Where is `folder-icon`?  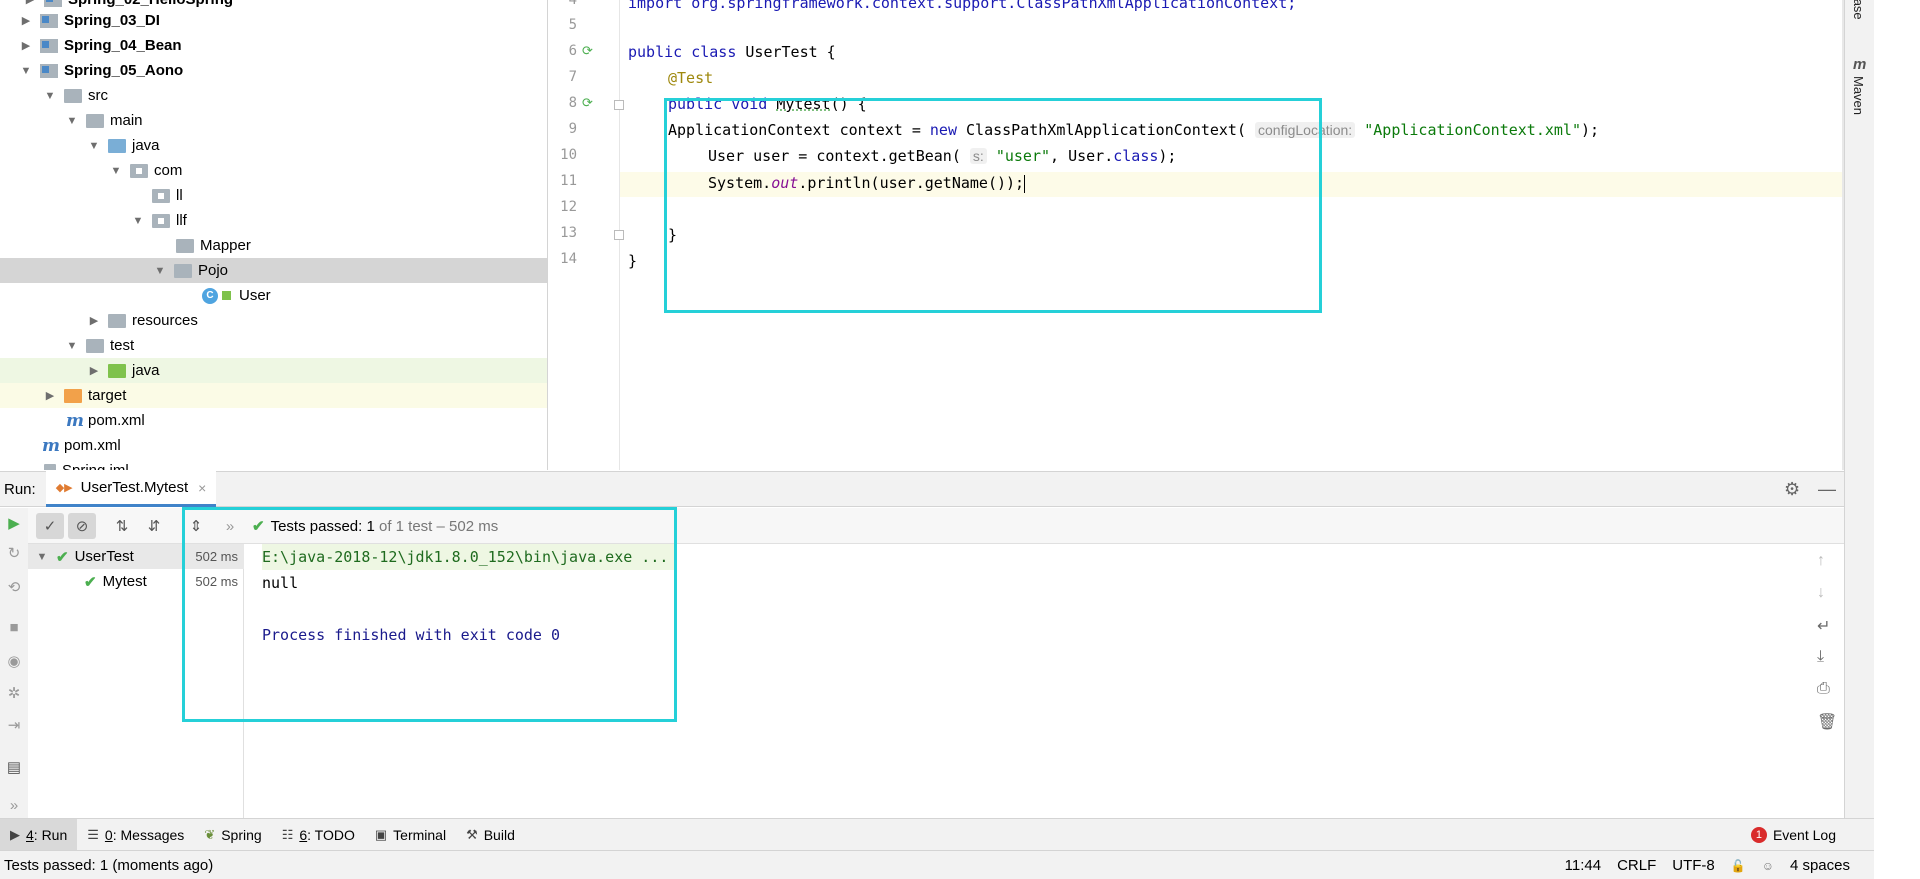
folder-icon is located at coordinates (73, 95).